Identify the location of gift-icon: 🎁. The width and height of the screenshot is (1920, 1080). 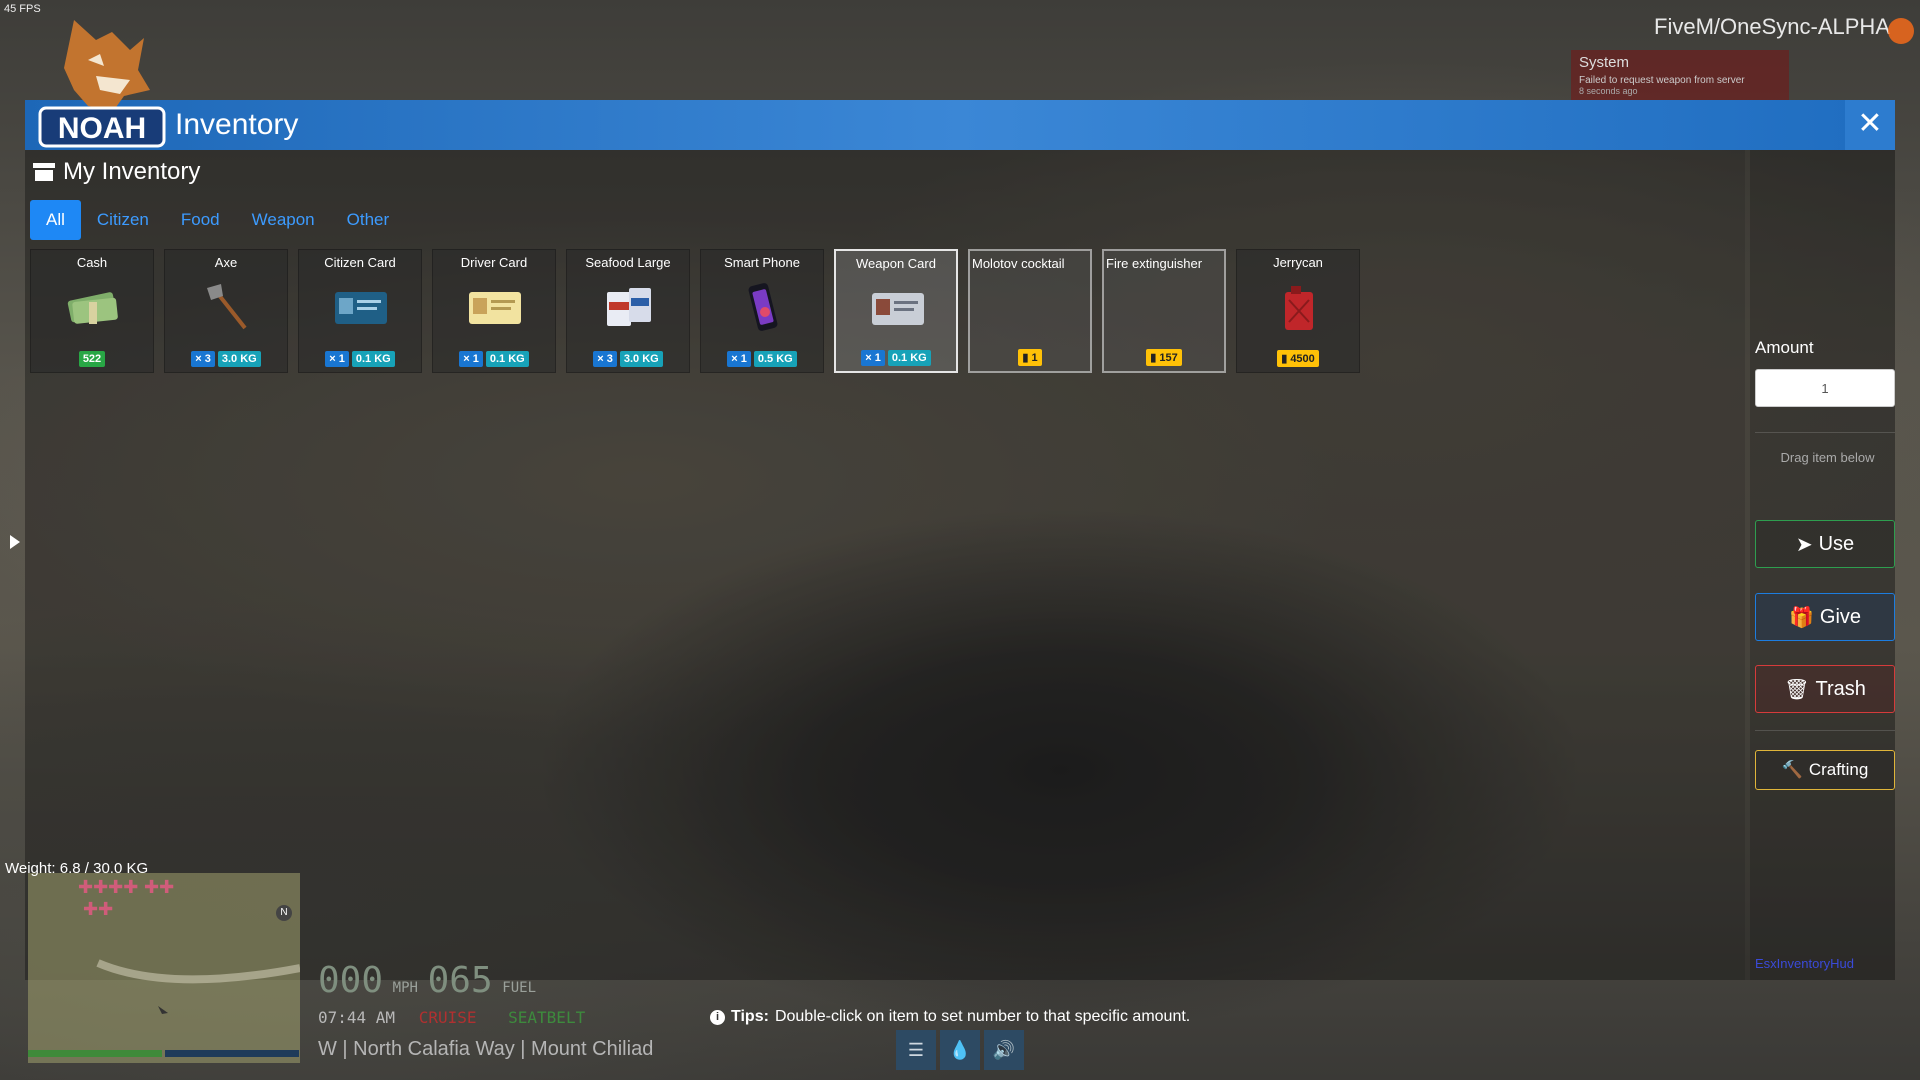
(1801, 617).